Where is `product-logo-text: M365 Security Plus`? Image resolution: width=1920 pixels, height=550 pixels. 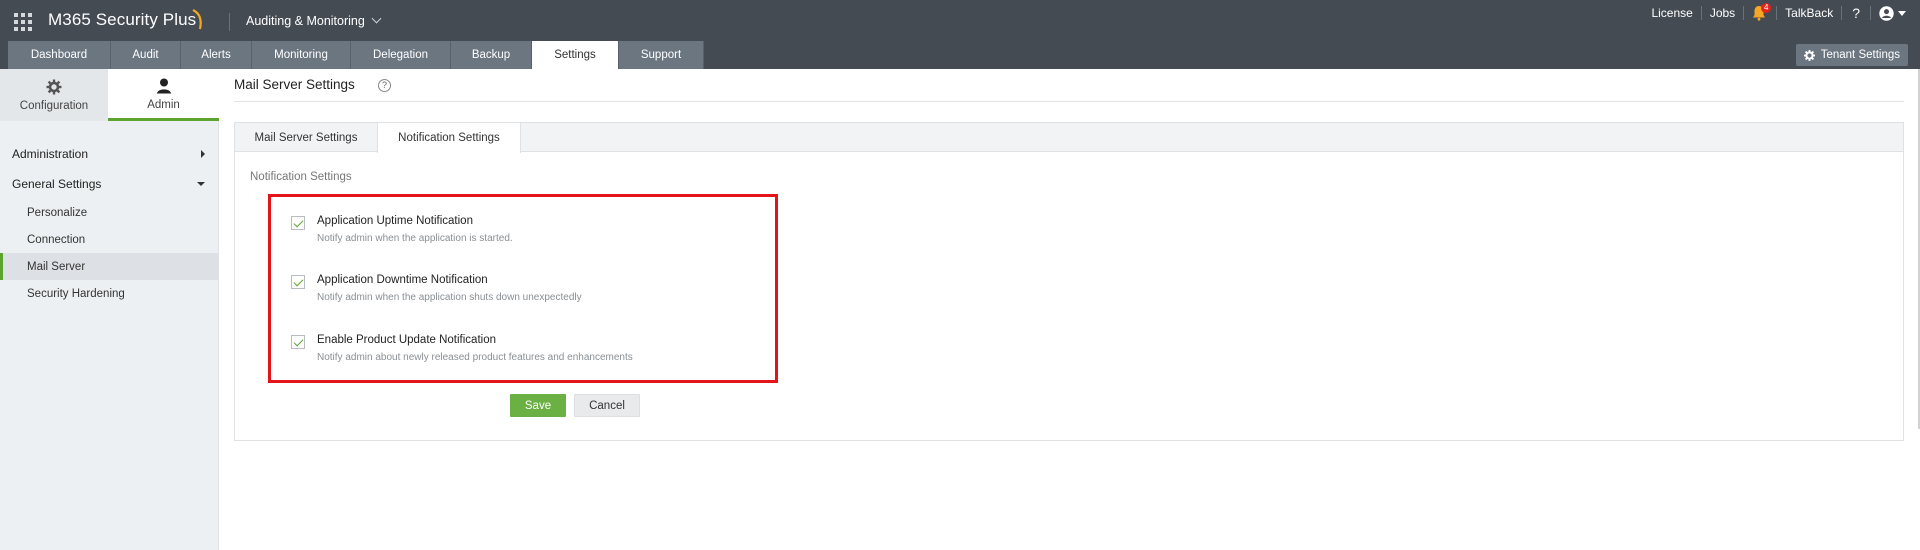
product-logo-text: M365 Security Plus is located at coordinates (122, 19).